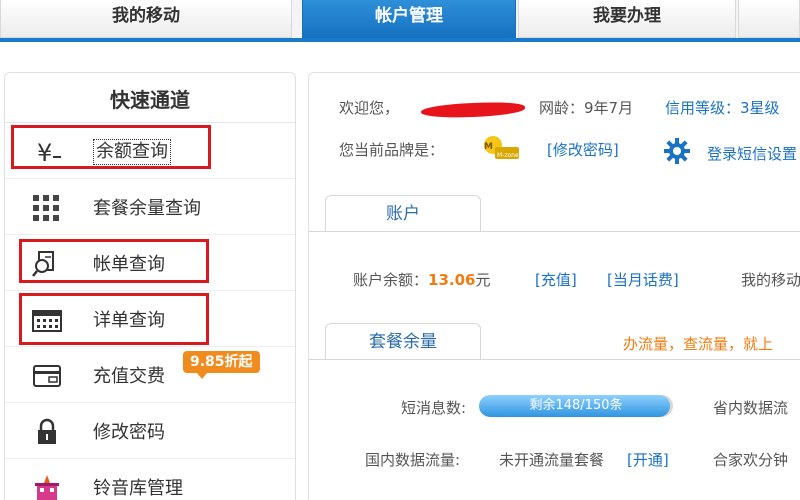 The width and height of the screenshot is (800, 500). I want to click on data-promo-text: 办流量，查流量，就上, so click(698, 343).